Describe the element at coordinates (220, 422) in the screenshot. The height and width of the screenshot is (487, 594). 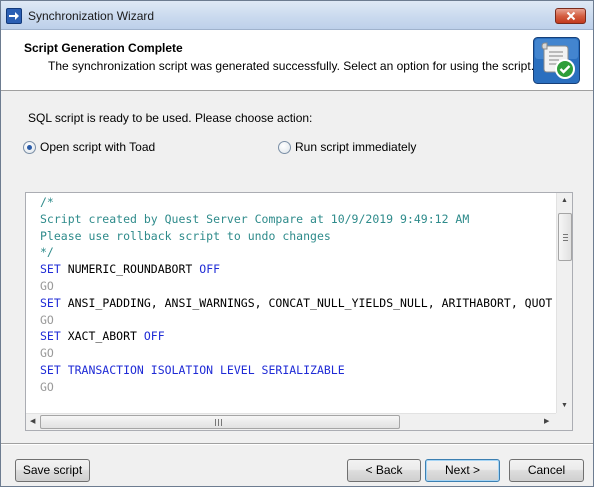
I see `horizontal-scroll-thumb` at that location.